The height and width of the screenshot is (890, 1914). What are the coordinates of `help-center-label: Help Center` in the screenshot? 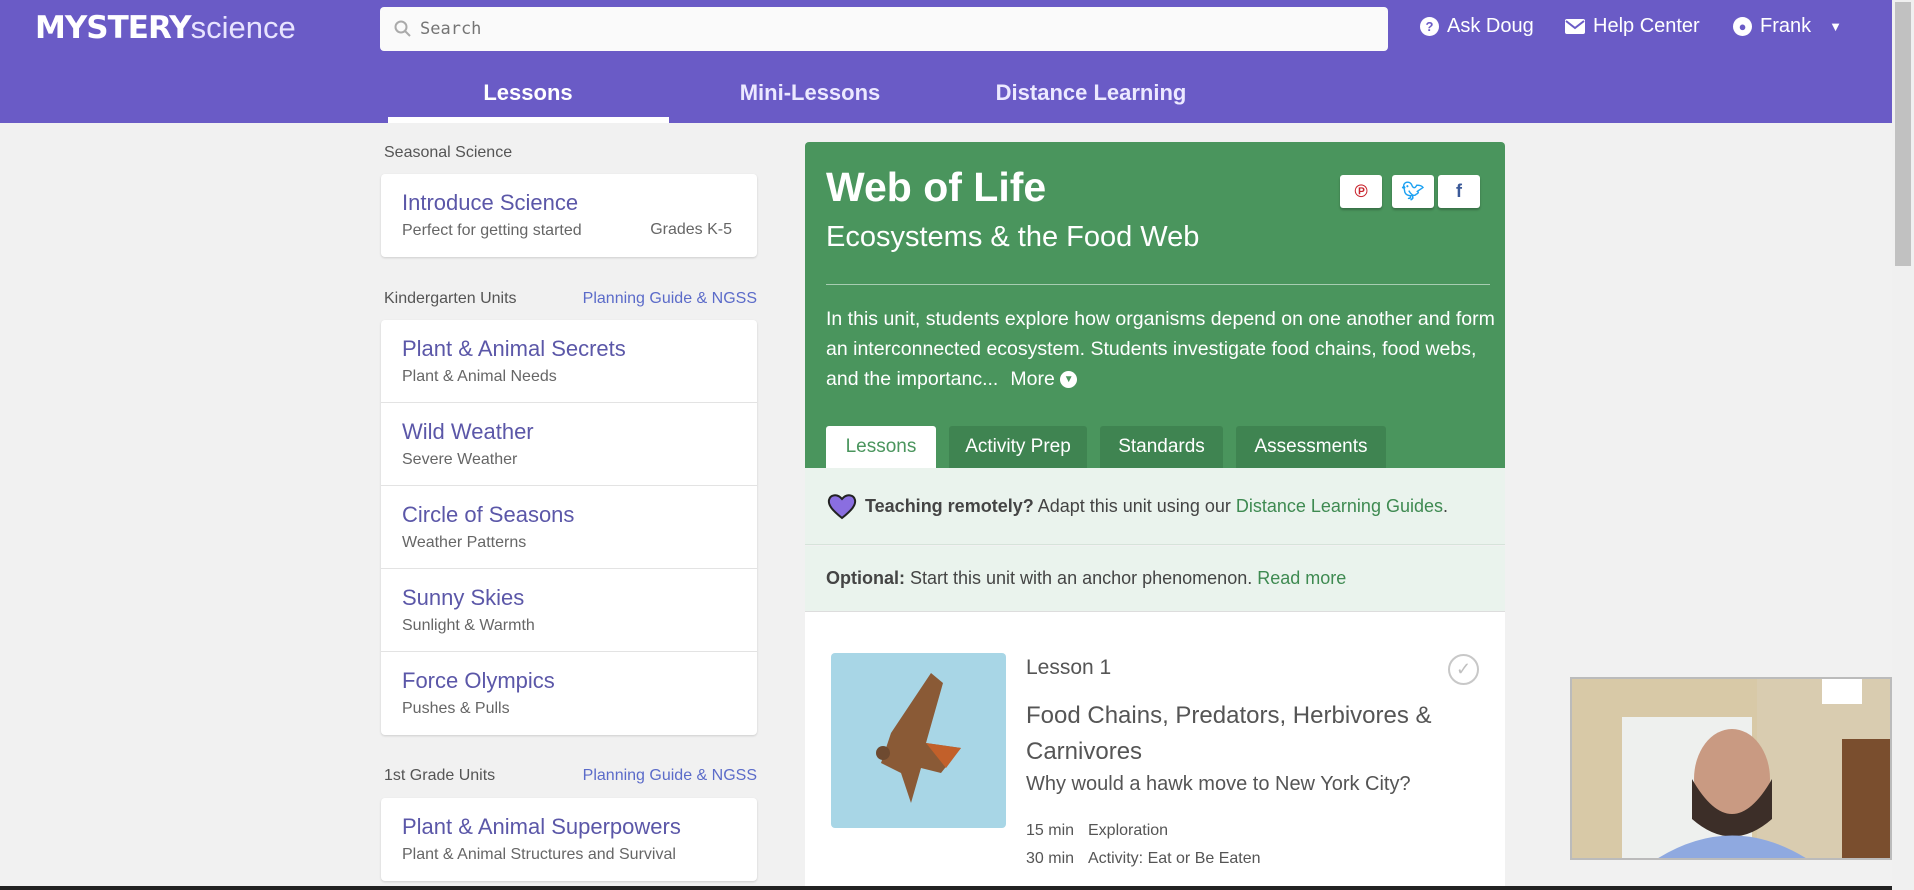 It's located at (1646, 26).